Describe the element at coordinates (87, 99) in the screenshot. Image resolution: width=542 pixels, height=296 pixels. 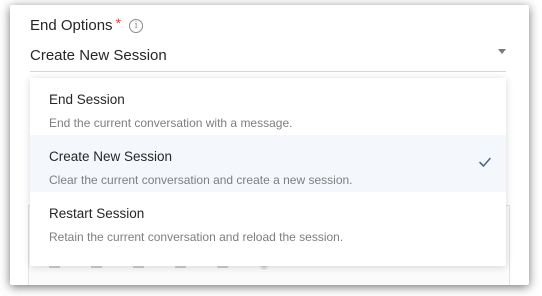
I see `option-title: End Session` at that location.